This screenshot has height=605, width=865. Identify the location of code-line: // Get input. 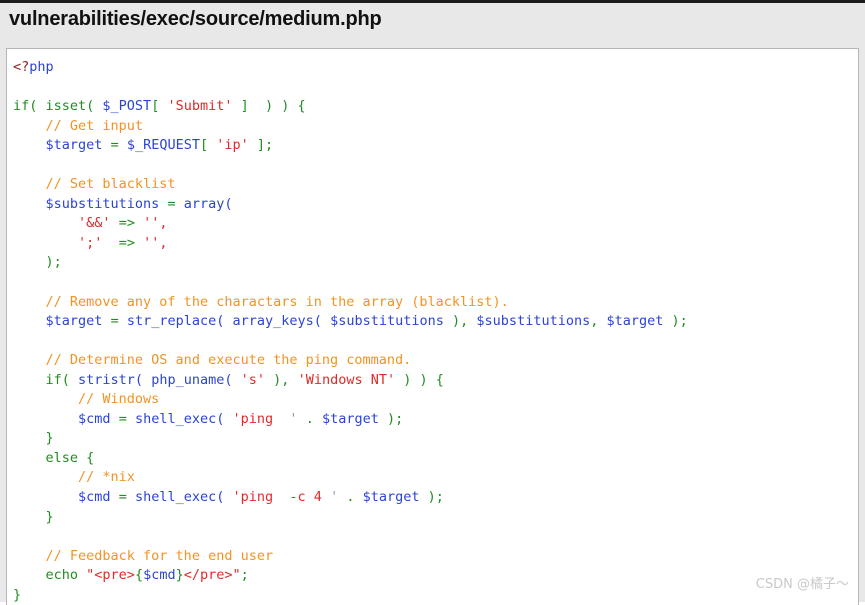
(94, 125).